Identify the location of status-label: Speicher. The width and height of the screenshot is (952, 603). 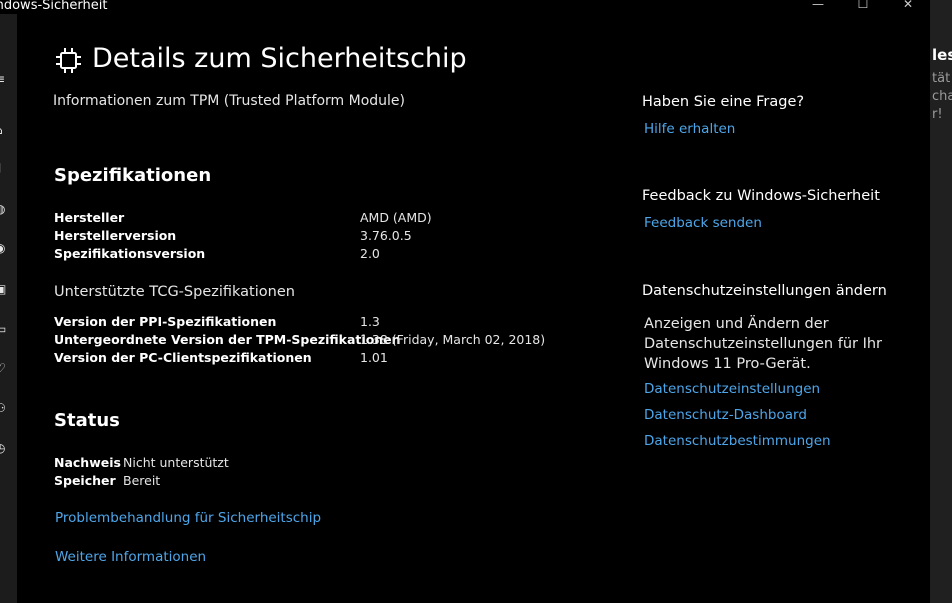
(85, 480).